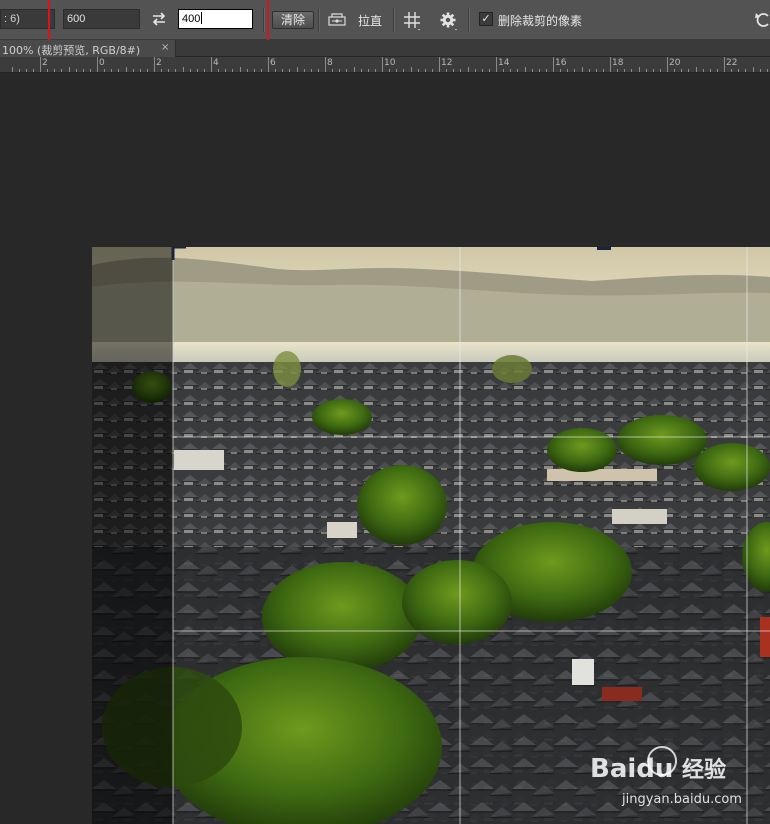 Image resolution: width=770 pixels, height=824 pixels. What do you see at coordinates (330, 63) in the screenshot?
I see `ruler-label: 8` at bounding box center [330, 63].